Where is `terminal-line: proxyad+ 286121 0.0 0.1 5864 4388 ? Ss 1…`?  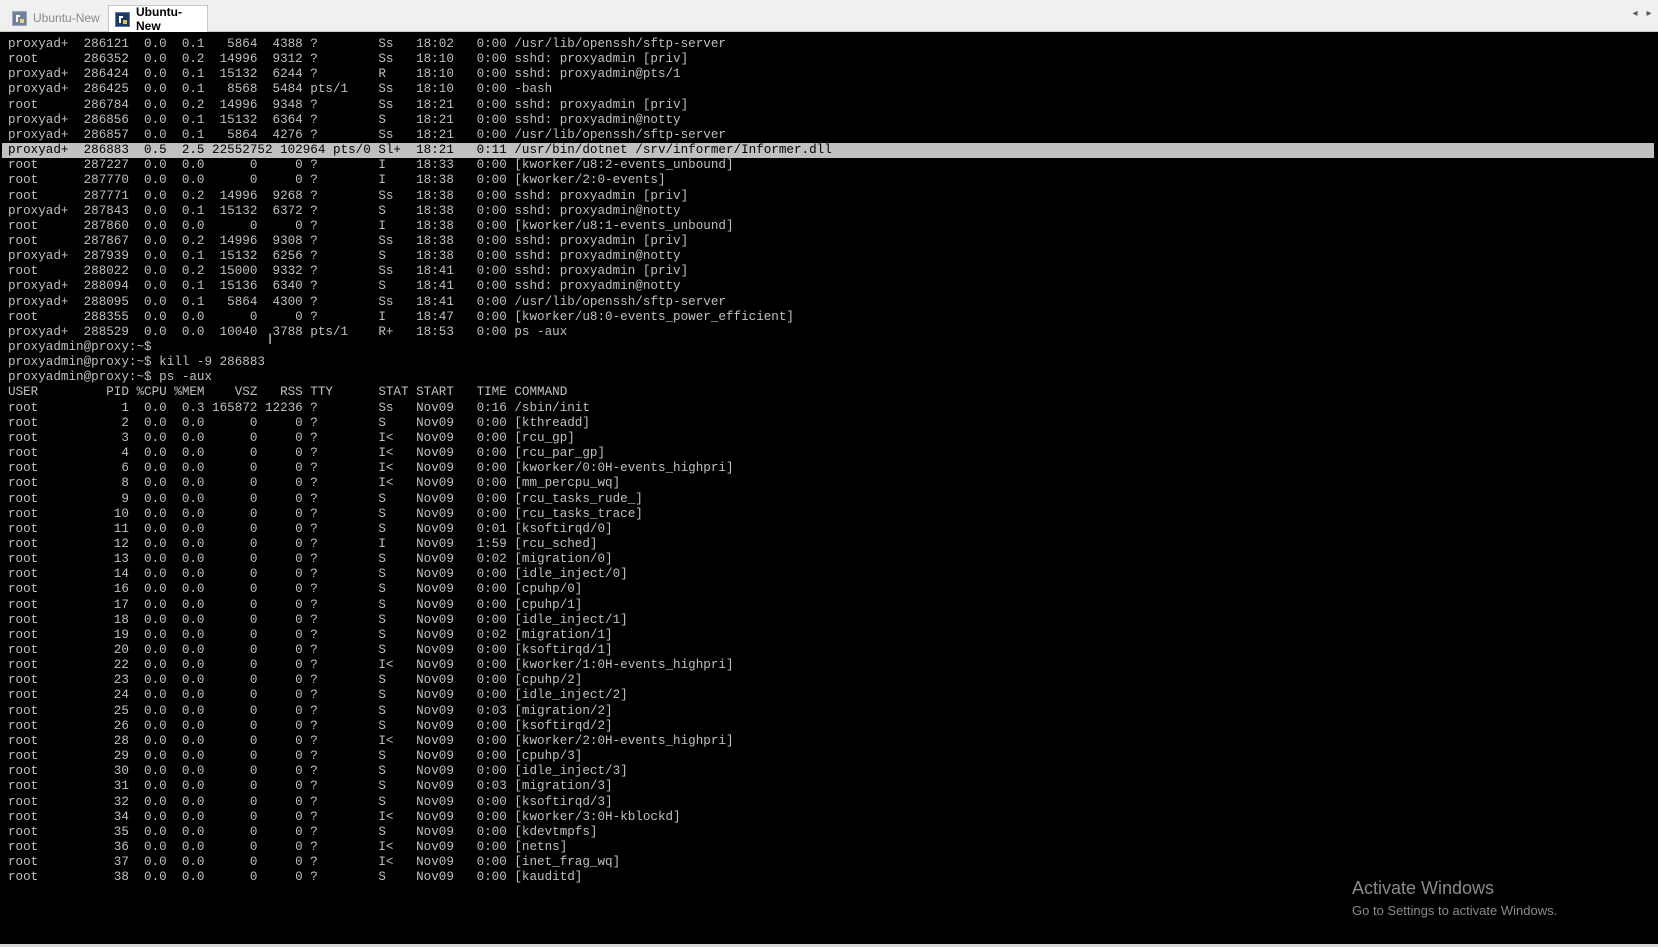 terminal-line: proxyad+ 286121 0.0 0.1 5864 4388 ? Ss 1… is located at coordinates (367, 44).